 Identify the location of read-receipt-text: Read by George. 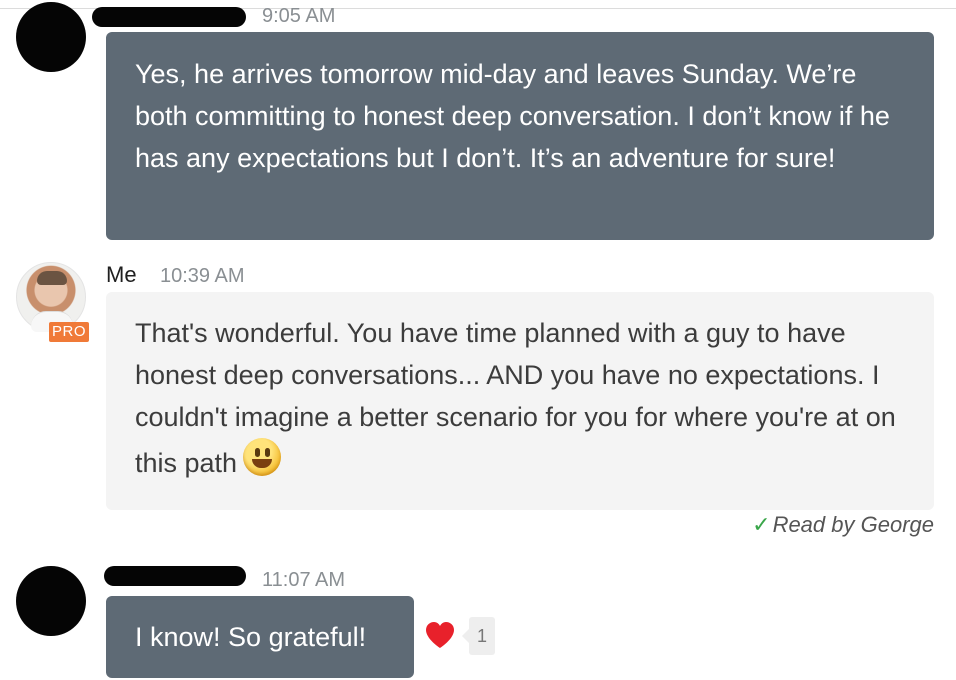
(853, 524).